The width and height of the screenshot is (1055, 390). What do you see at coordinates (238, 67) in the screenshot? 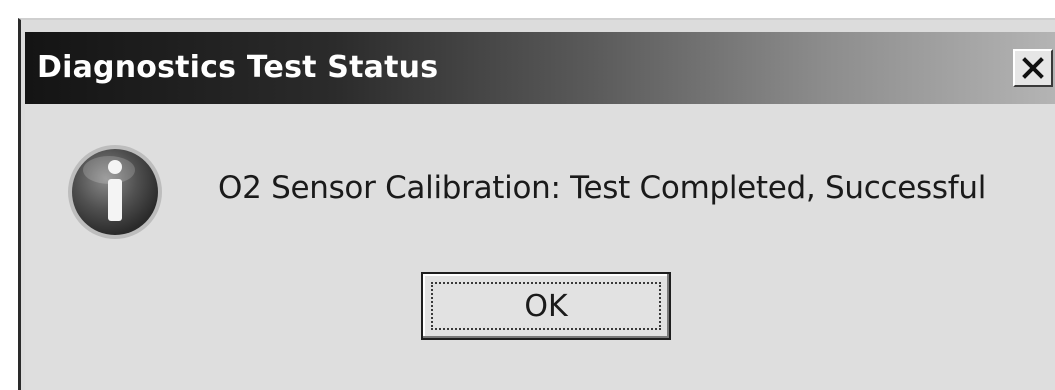
I see `dialog-title: Diagnostics Test Status` at bounding box center [238, 67].